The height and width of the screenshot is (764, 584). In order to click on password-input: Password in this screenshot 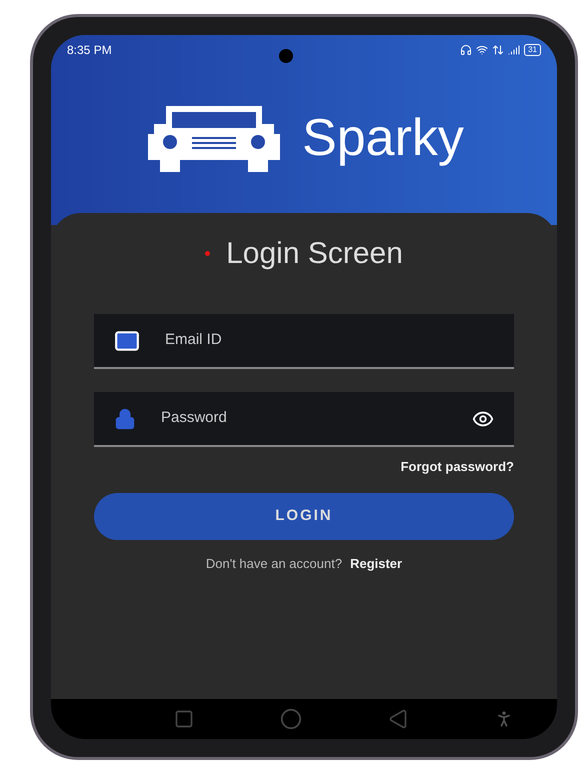, I will do `click(304, 418)`.